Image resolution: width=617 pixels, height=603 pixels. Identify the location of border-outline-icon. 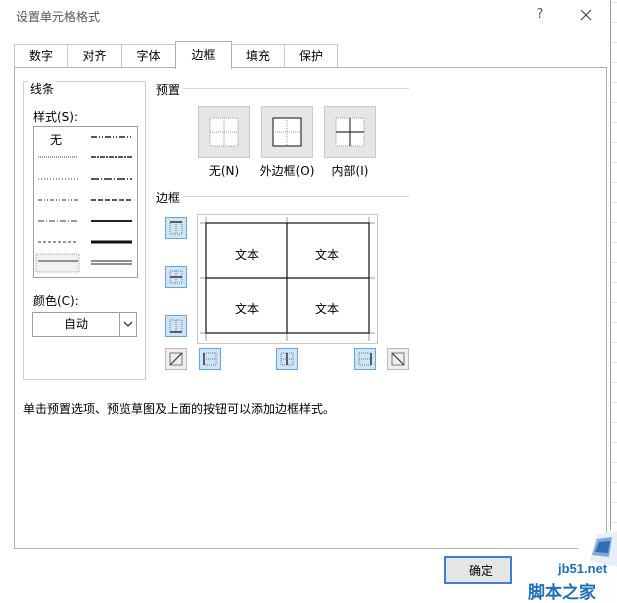
(287, 132).